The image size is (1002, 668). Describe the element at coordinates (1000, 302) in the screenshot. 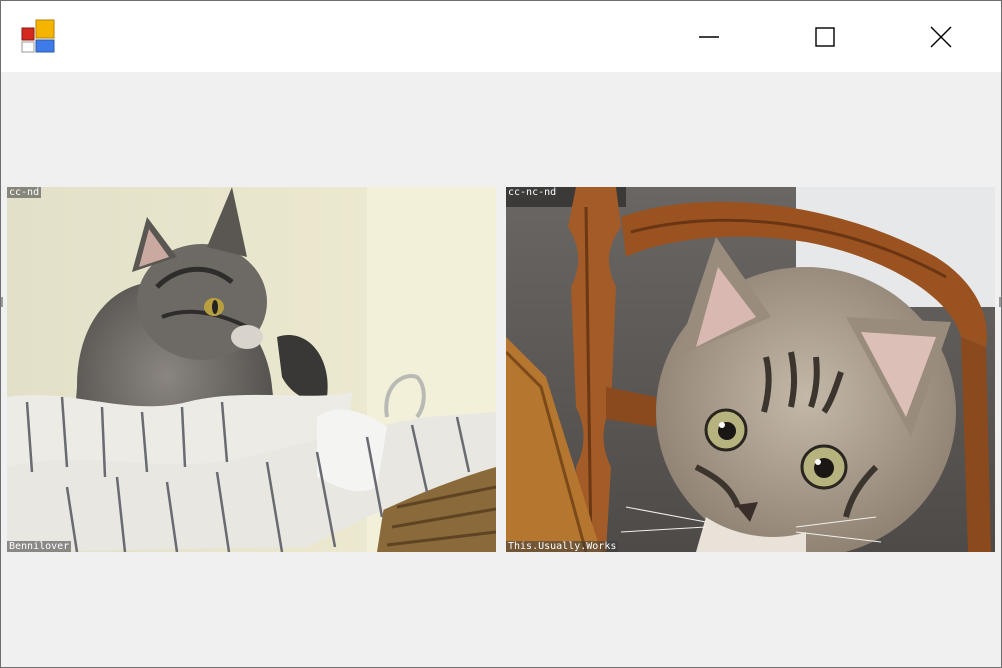

I see `right-edge-marker` at that location.